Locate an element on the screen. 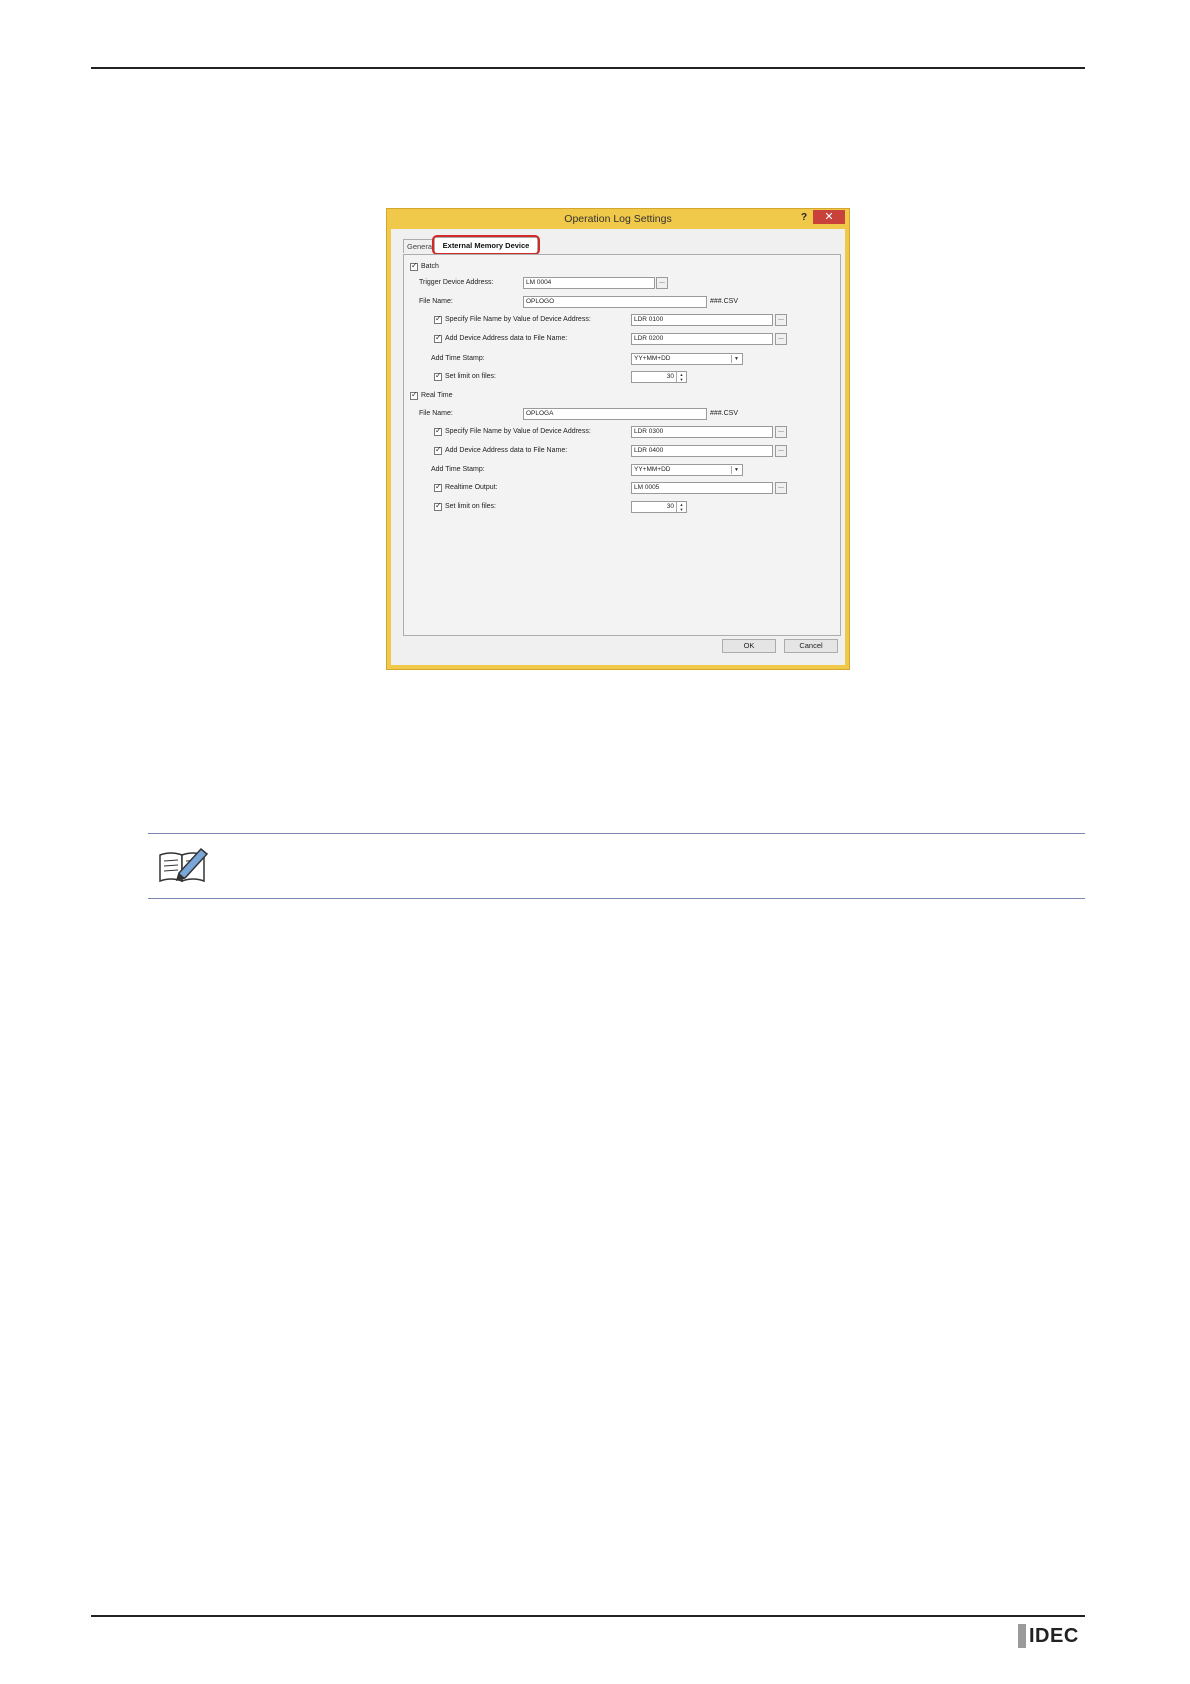  dialog-title: Operation Log Settings is located at coordinates (618, 219).